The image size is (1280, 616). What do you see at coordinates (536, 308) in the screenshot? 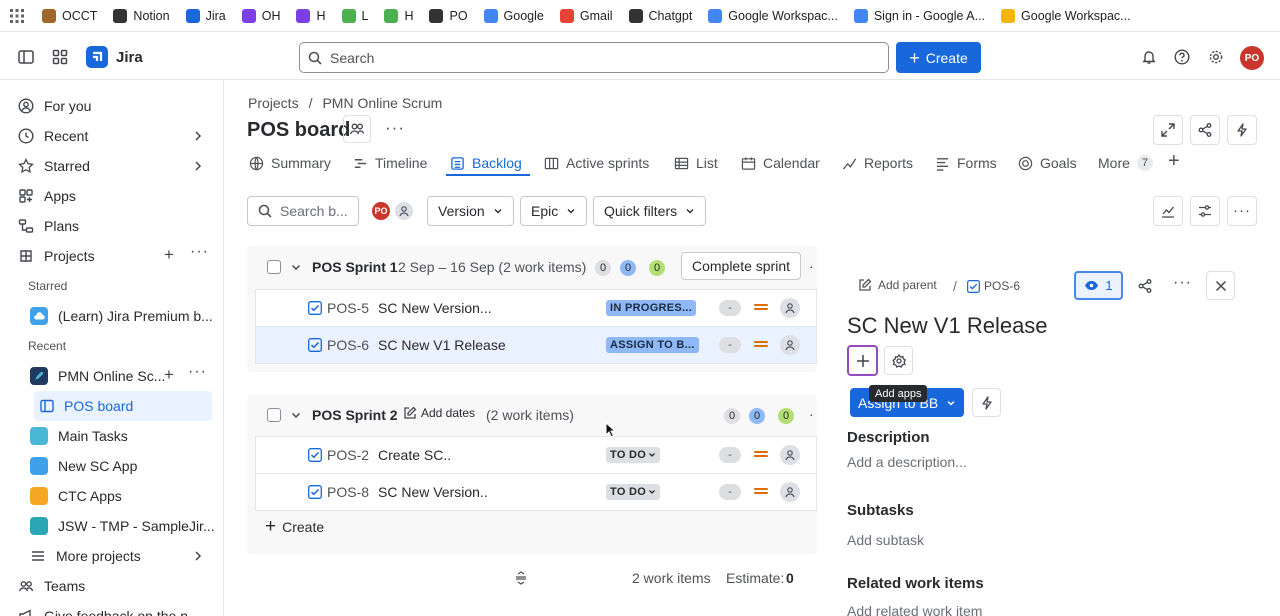
I see `issue-row-pos-5: POS-5 SC New Version... IN PROGRES... -` at bounding box center [536, 308].